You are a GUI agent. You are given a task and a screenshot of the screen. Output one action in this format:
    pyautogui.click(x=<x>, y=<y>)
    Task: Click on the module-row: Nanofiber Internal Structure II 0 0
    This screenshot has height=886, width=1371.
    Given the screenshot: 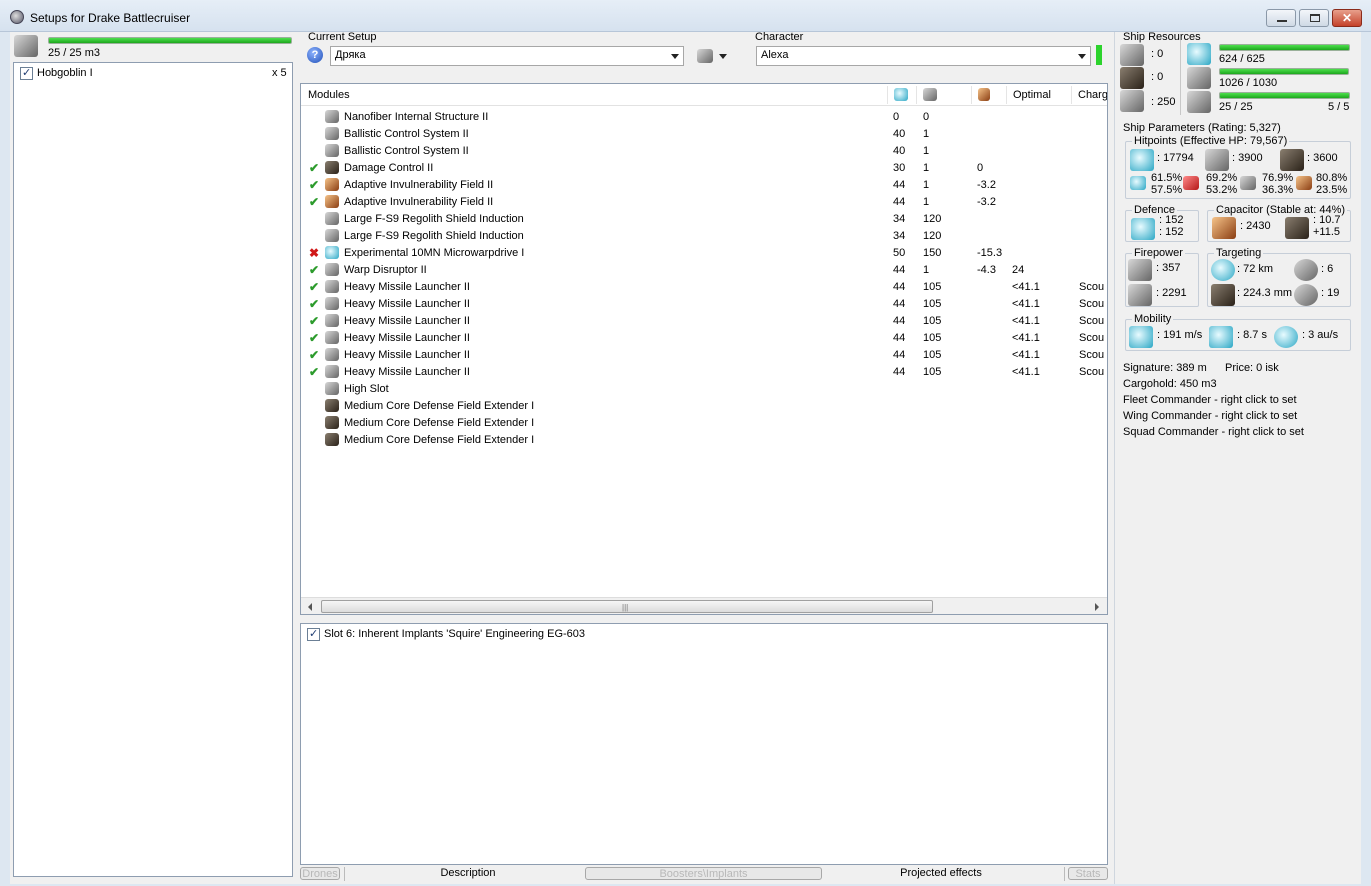 What is the action you would take?
    pyautogui.click(x=704, y=116)
    